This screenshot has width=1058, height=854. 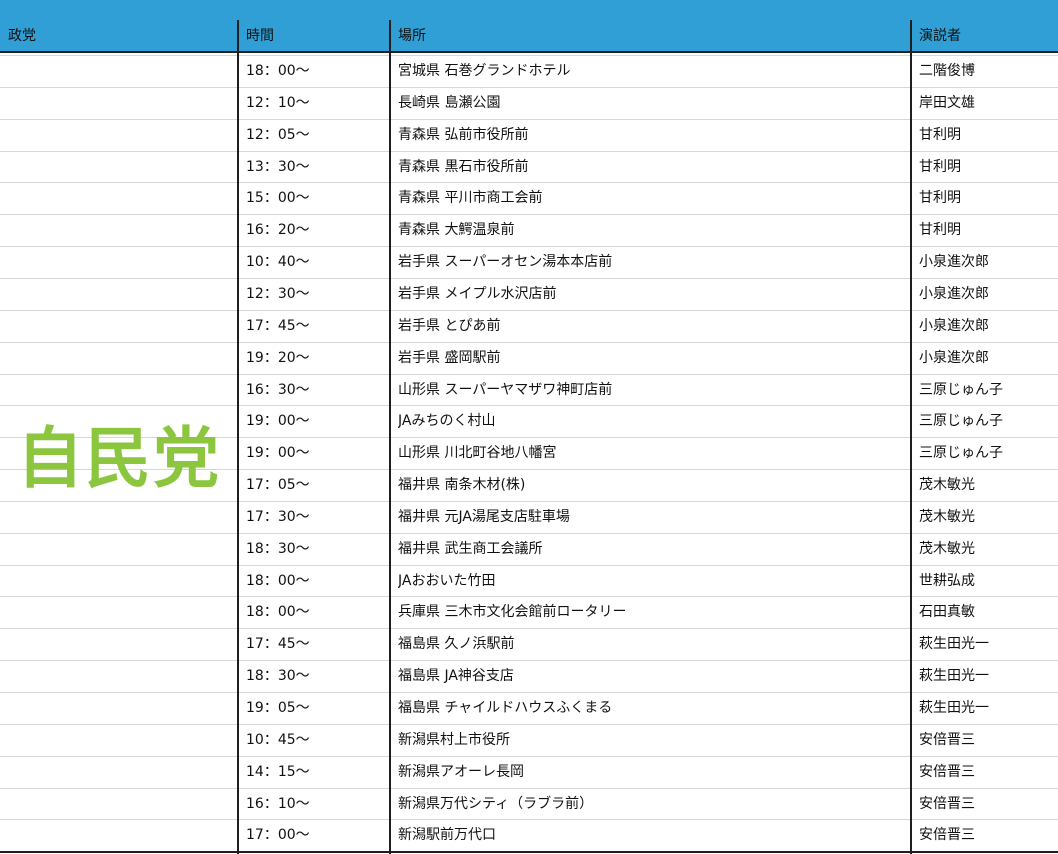 What do you see at coordinates (119, 458) in the screenshot?
I see `party-name: 自民党` at bounding box center [119, 458].